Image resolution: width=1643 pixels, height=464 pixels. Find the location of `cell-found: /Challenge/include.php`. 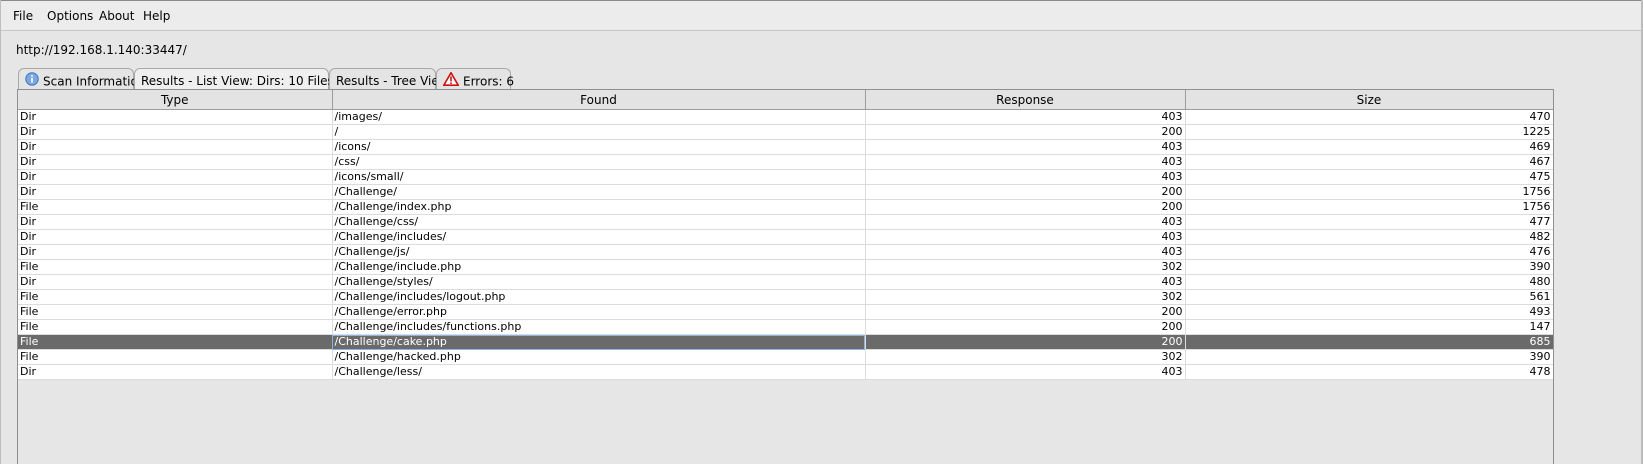

cell-found: /Challenge/include.php is located at coordinates (599, 267).